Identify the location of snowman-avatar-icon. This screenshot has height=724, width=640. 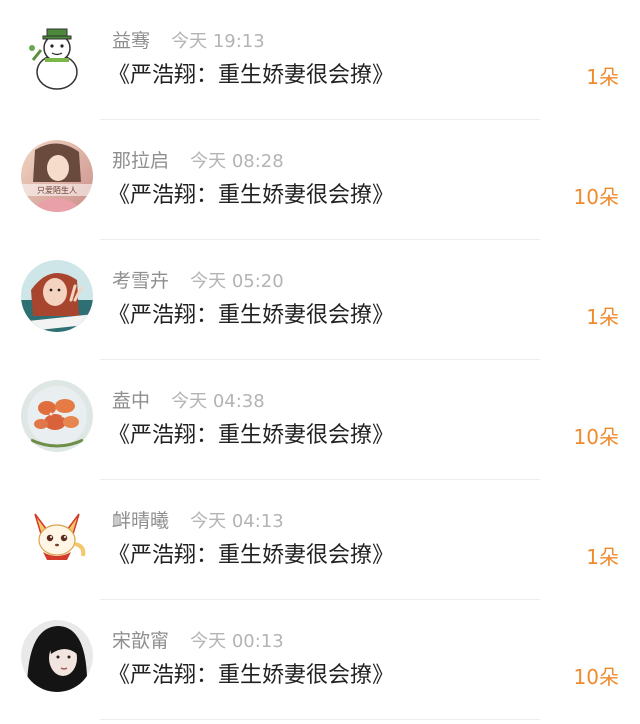
(57, 56).